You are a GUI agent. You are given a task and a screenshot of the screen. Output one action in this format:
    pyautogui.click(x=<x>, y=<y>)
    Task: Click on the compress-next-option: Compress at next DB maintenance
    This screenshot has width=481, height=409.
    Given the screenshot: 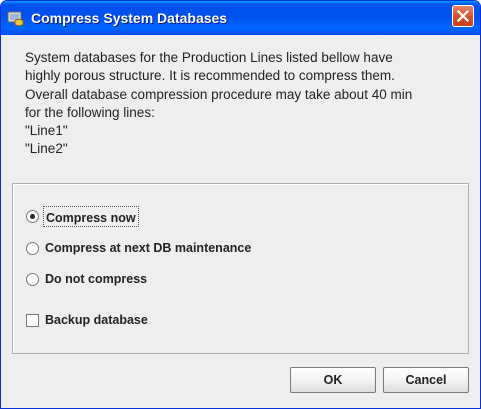 What is the action you would take?
    pyautogui.click(x=138, y=248)
    